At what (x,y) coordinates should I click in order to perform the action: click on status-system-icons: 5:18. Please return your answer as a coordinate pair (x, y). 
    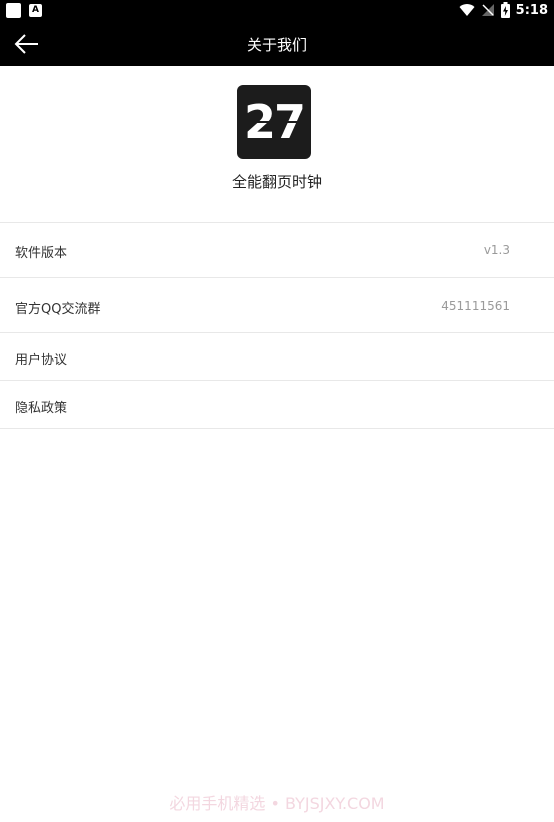
    Looking at the image, I should click on (503, 10).